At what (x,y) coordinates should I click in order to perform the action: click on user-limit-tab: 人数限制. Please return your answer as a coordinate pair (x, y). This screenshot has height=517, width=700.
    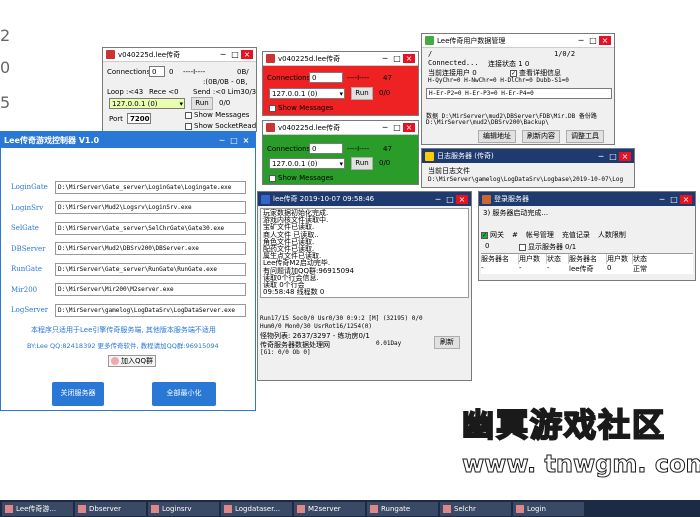
    Looking at the image, I should click on (612, 235).